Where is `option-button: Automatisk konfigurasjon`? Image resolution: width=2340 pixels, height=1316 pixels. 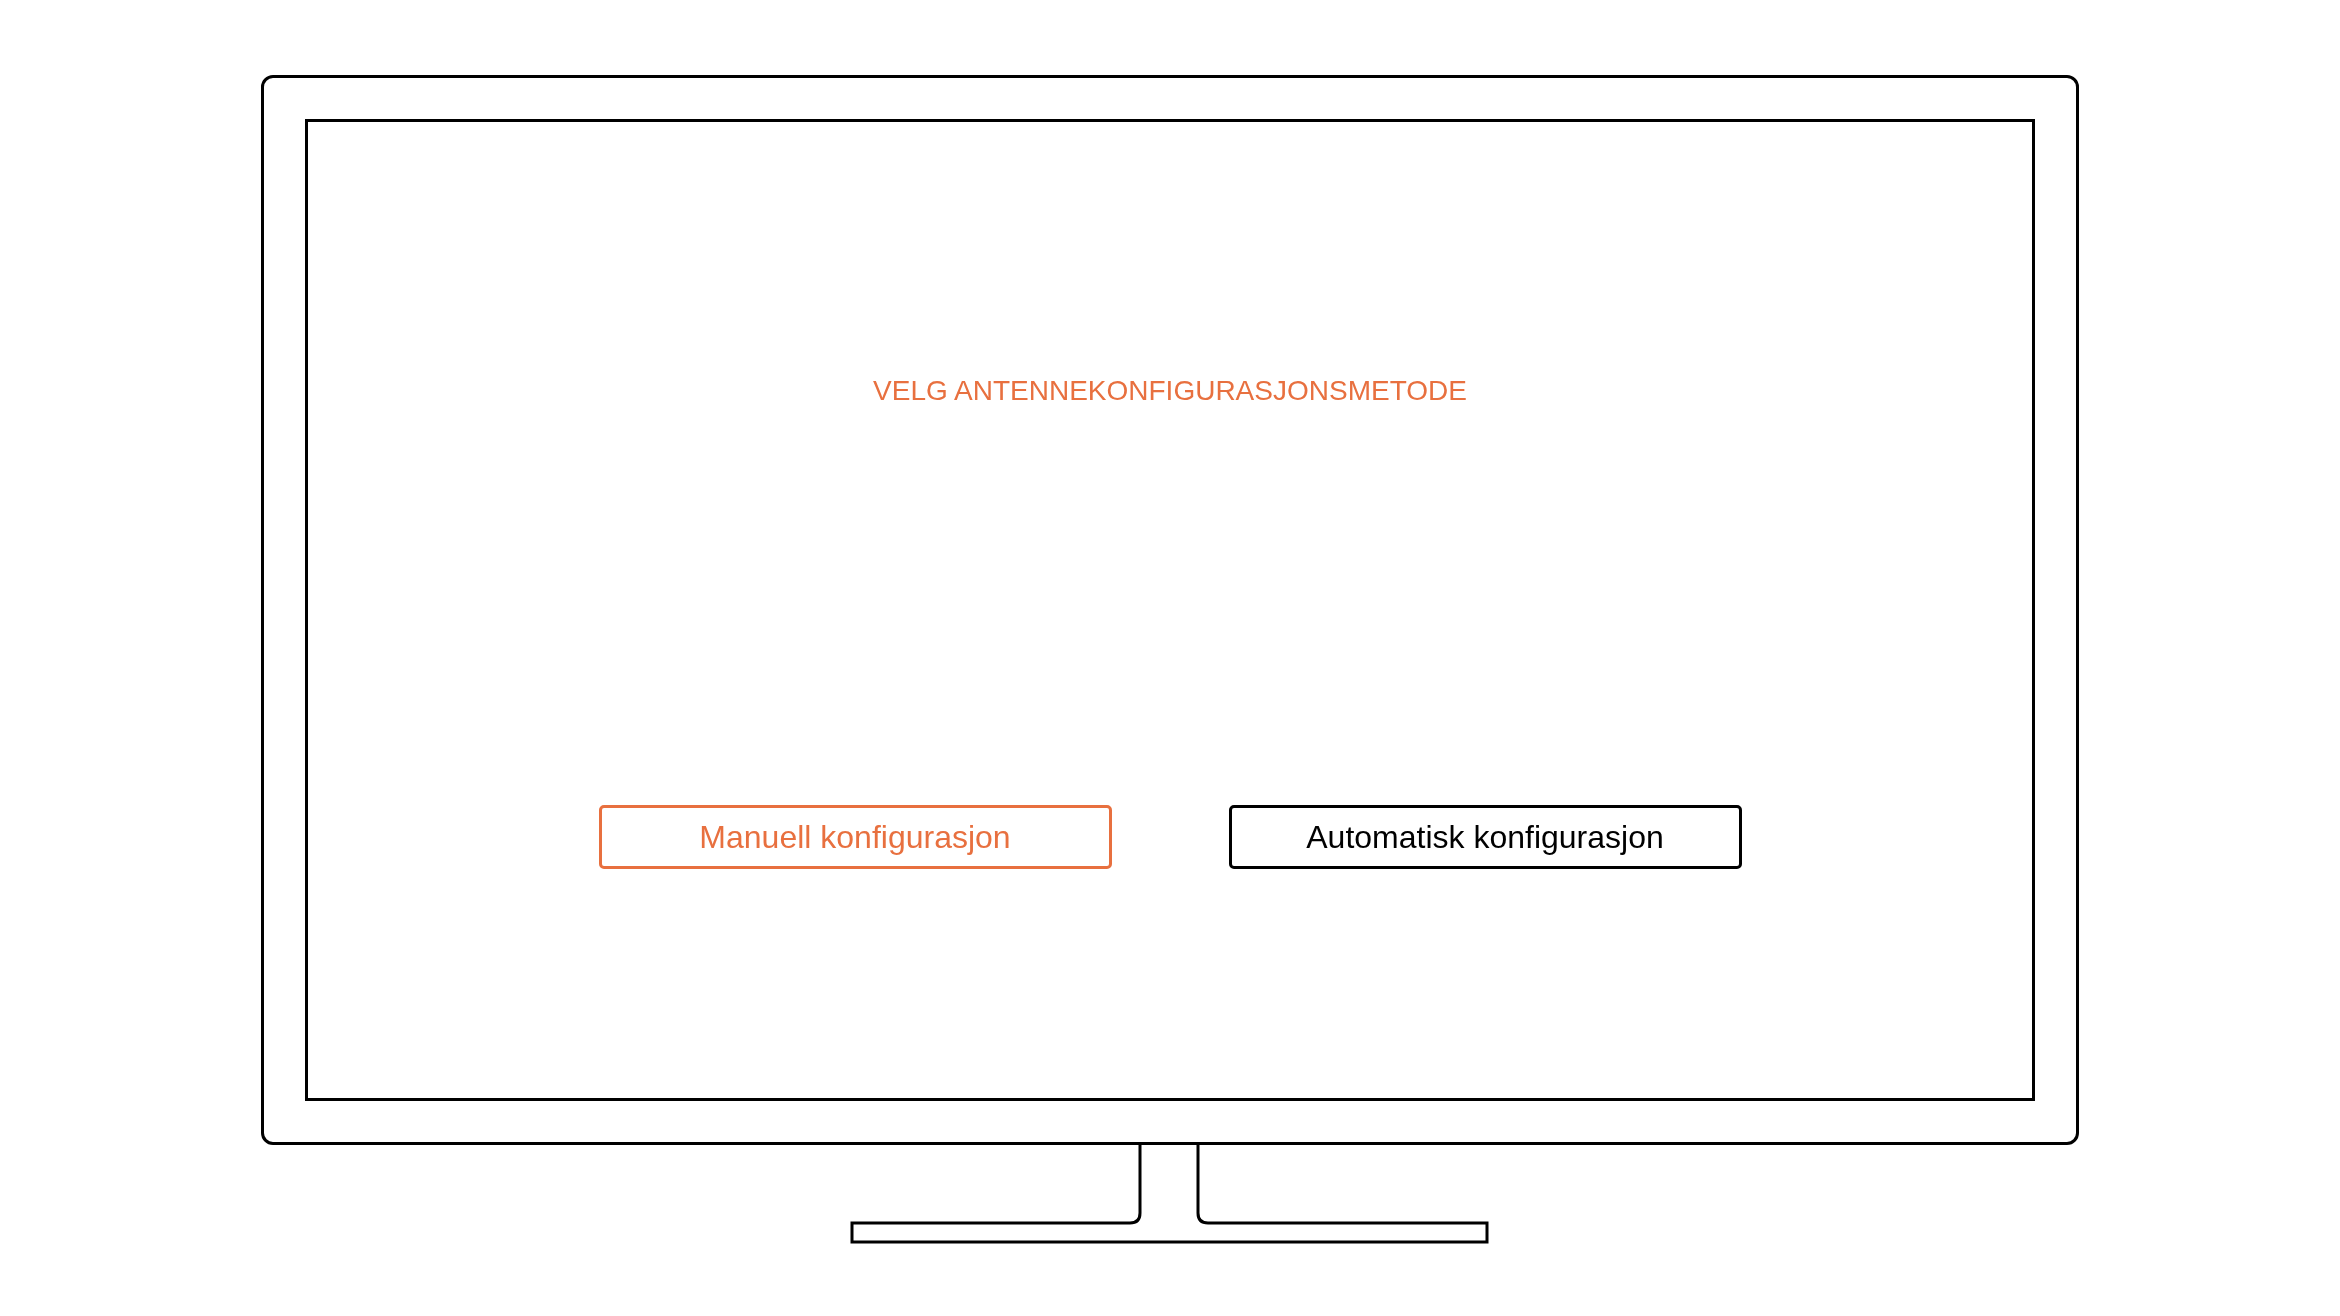
option-button: Automatisk konfigurasjon is located at coordinates (1485, 837).